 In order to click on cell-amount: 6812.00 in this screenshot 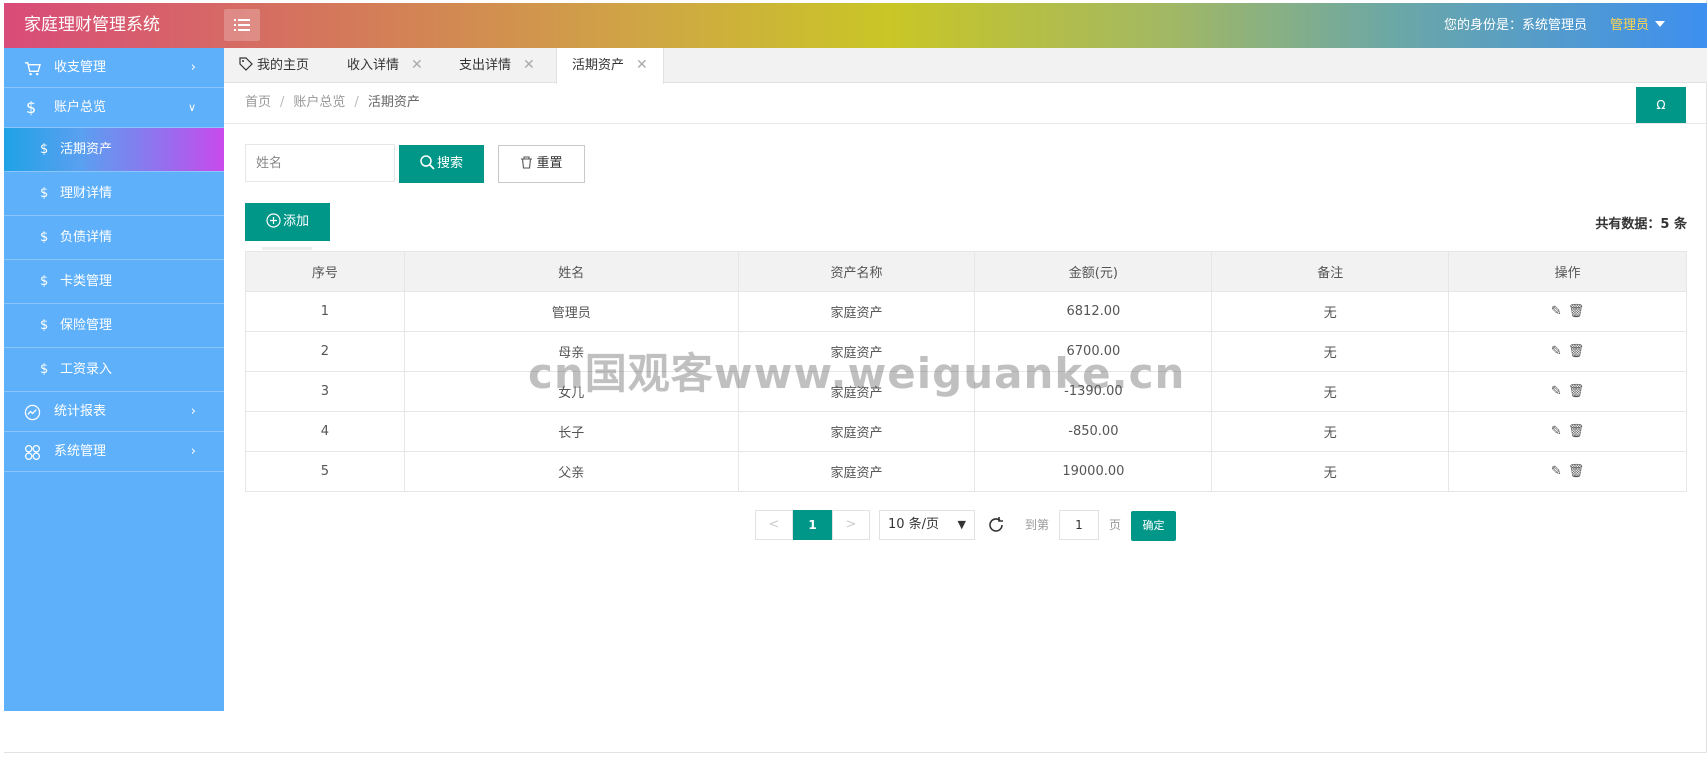, I will do `click(1093, 311)`.